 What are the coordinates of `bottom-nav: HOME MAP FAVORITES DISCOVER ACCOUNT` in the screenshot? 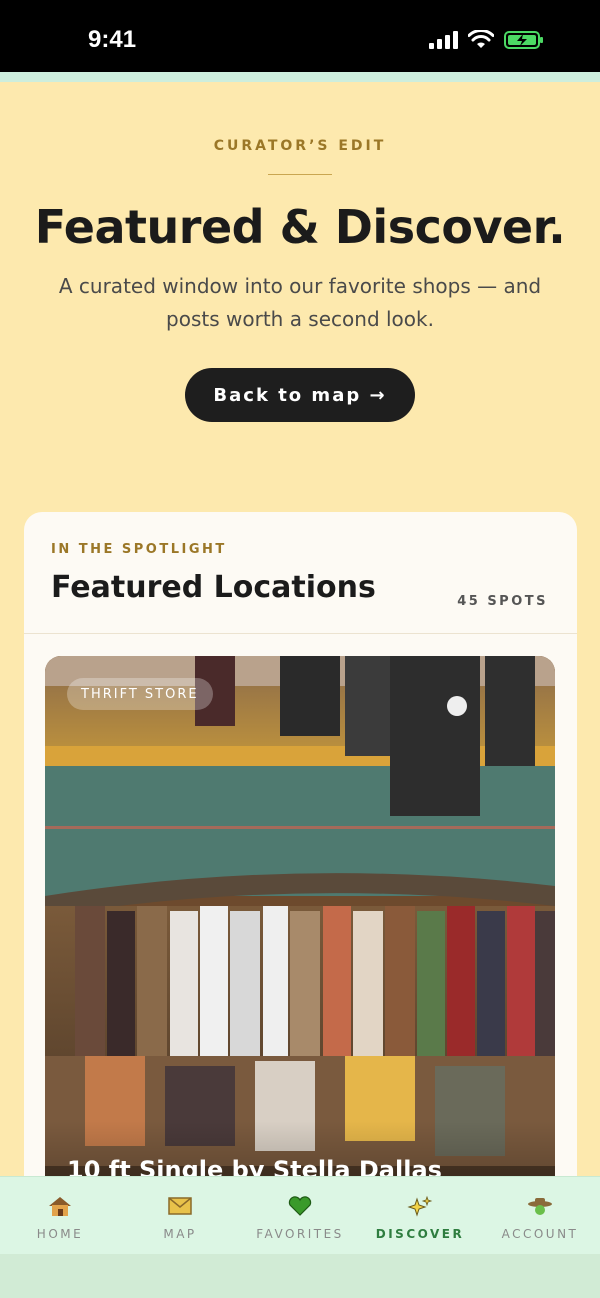 It's located at (300, 1215).